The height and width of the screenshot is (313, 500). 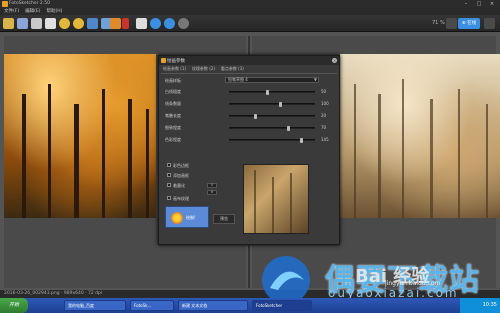 What do you see at coordinates (181, 198) in the screenshot?
I see `canvas-texture-label: 画布纹理` at bounding box center [181, 198].